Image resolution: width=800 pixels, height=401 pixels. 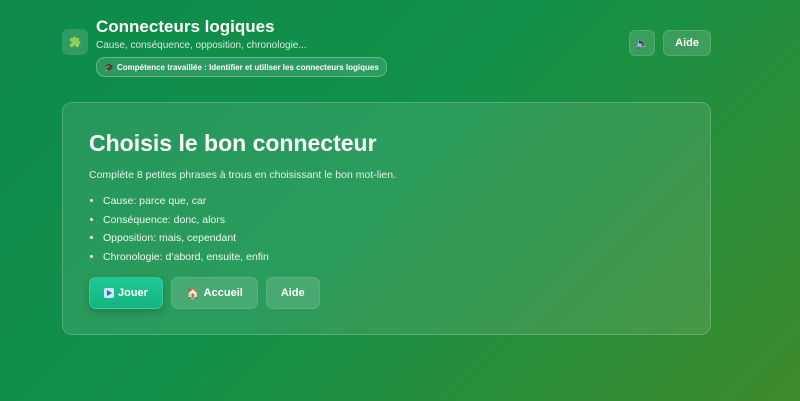 What do you see at coordinates (223, 293) in the screenshot?
I see `home-button-label: Accueil` at bounding box center [223, 293].